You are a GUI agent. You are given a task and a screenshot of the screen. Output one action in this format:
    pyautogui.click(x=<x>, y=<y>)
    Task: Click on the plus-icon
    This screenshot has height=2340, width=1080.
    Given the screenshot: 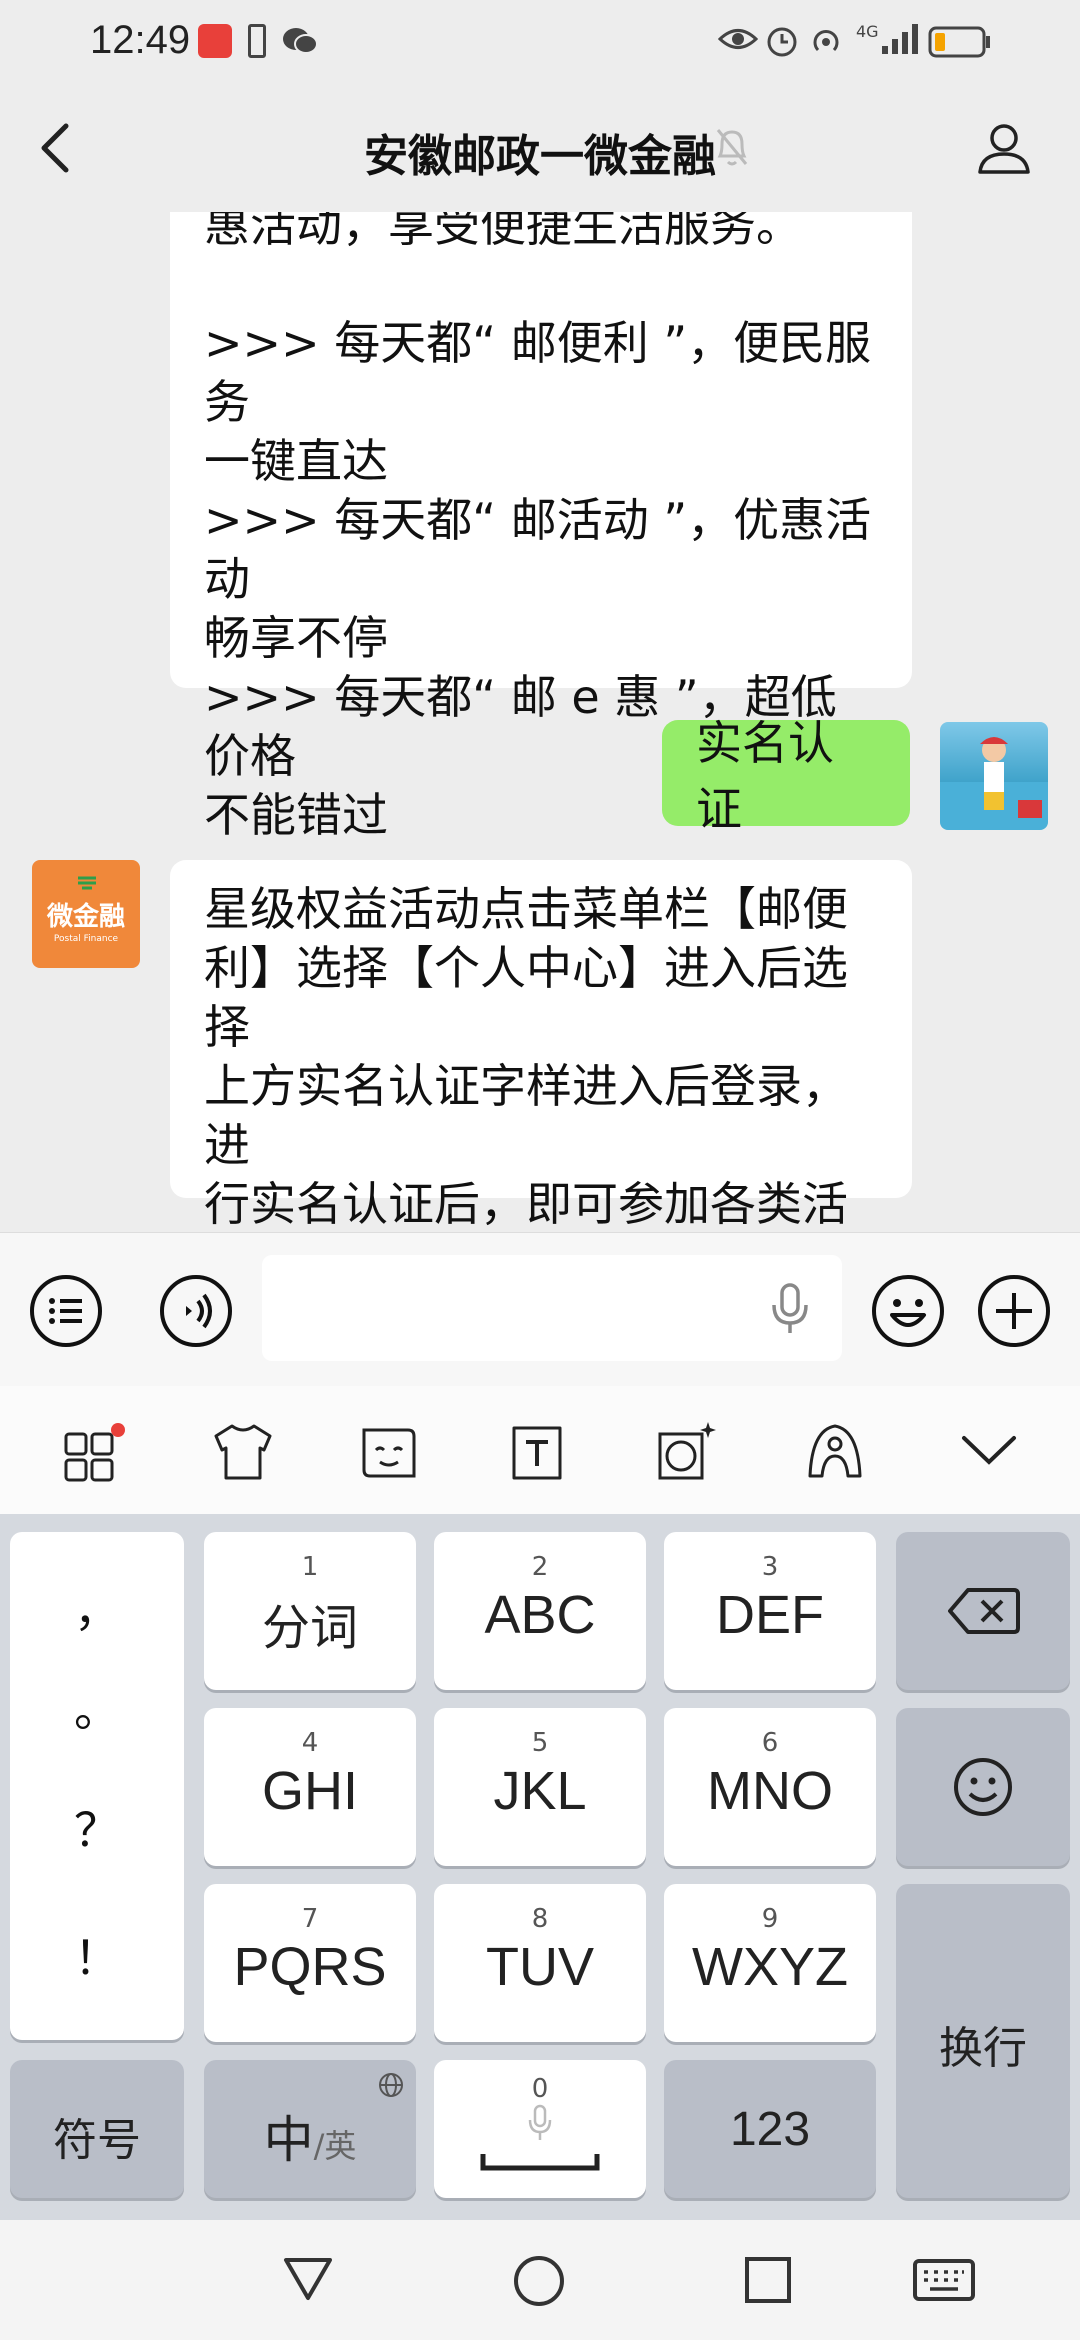 What is the action you would take?
    pyautogui.click(x=1014, y=1311)
    